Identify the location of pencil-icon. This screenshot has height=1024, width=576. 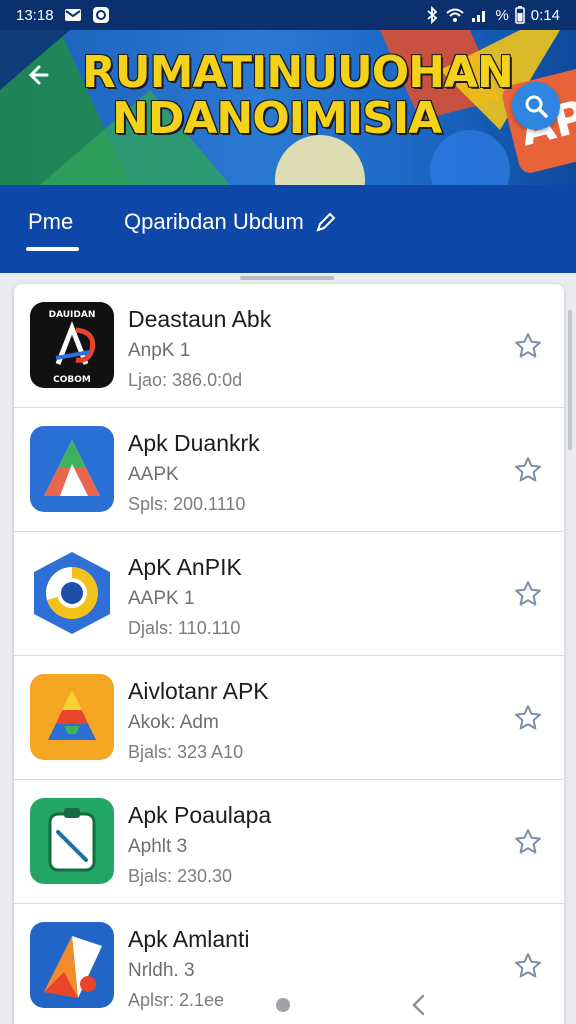
(326, 222).